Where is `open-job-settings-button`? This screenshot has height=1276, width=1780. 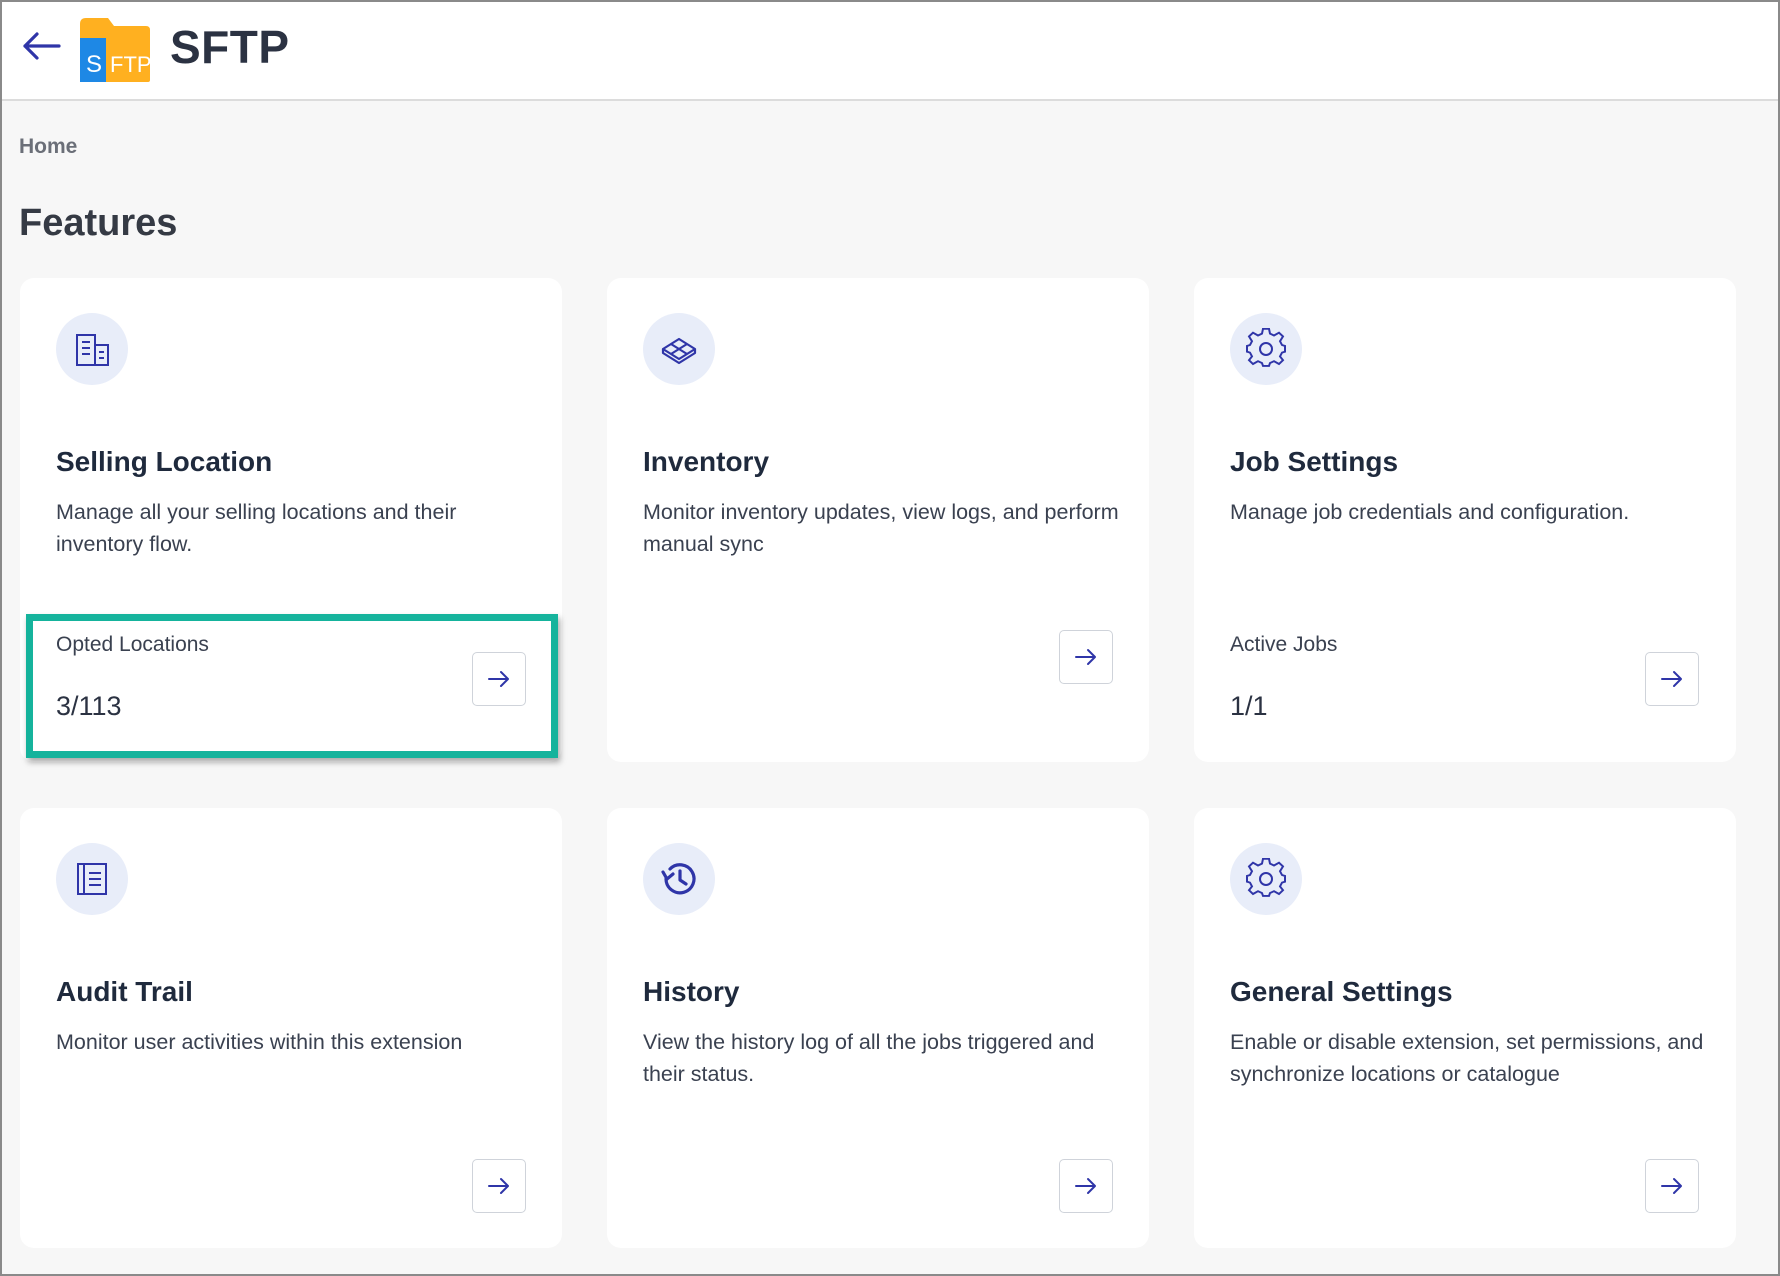 open-job-settings-button is located at coordinates (1672, 679).